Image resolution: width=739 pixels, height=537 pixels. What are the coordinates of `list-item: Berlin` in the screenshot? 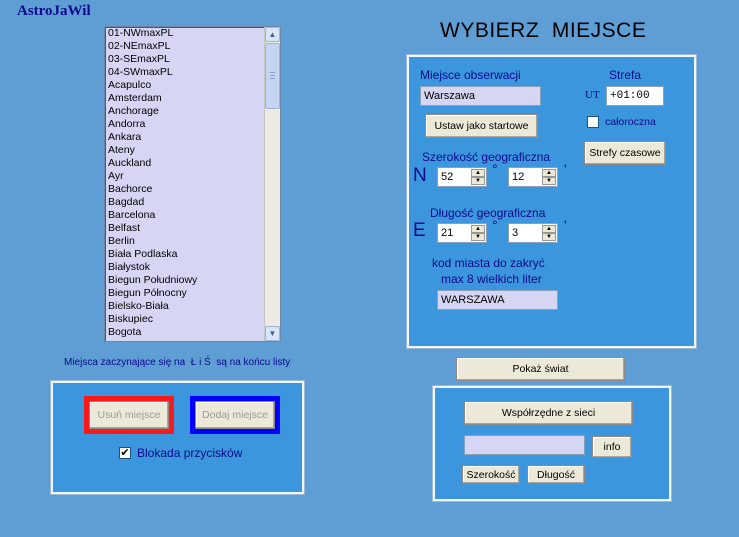 It's located at (194, 241).